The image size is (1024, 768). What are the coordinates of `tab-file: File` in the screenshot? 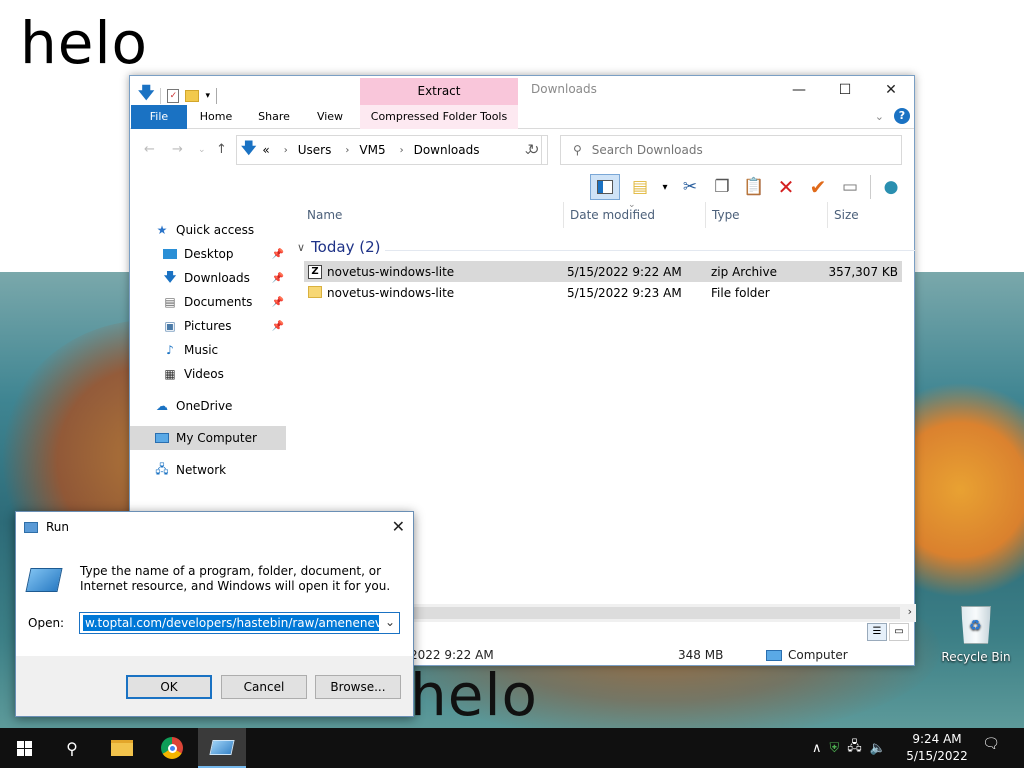 It's located at (159, 117).